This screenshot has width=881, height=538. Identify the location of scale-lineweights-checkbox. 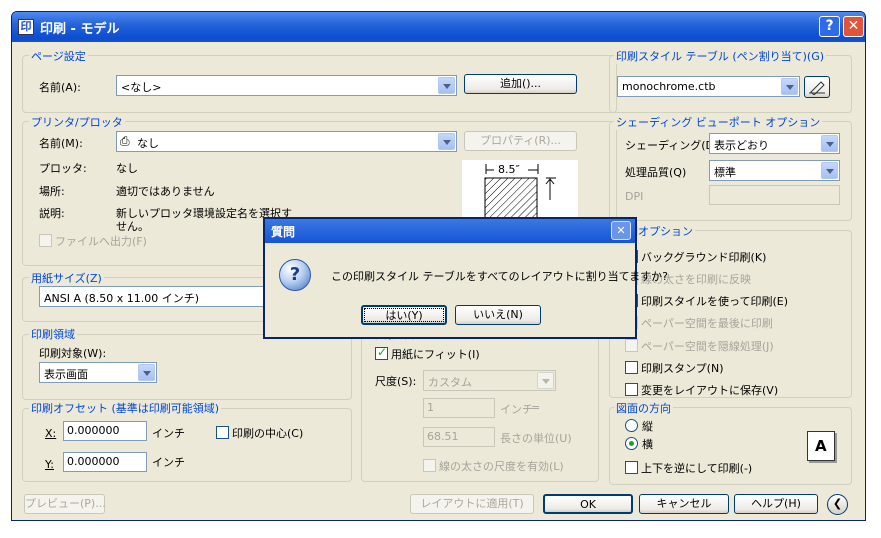
(429, 465).